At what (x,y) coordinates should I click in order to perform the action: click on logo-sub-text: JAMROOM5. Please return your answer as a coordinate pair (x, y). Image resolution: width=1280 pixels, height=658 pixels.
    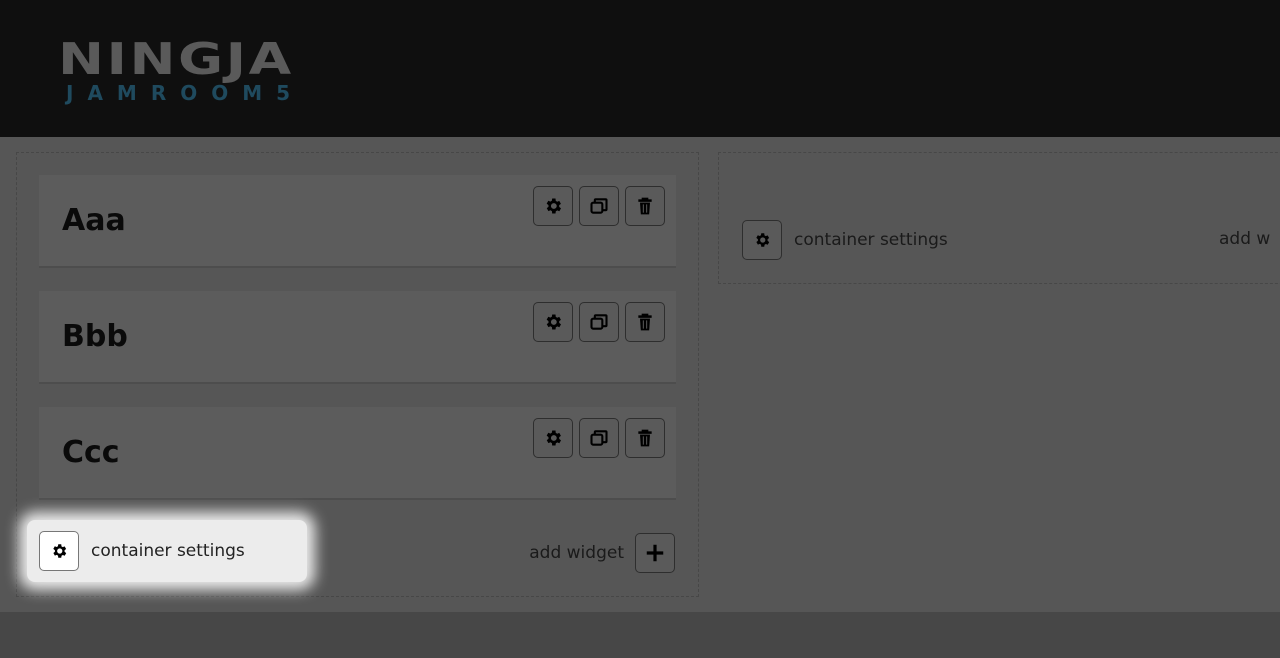
    Looking at the image, I should click on (185, 93).